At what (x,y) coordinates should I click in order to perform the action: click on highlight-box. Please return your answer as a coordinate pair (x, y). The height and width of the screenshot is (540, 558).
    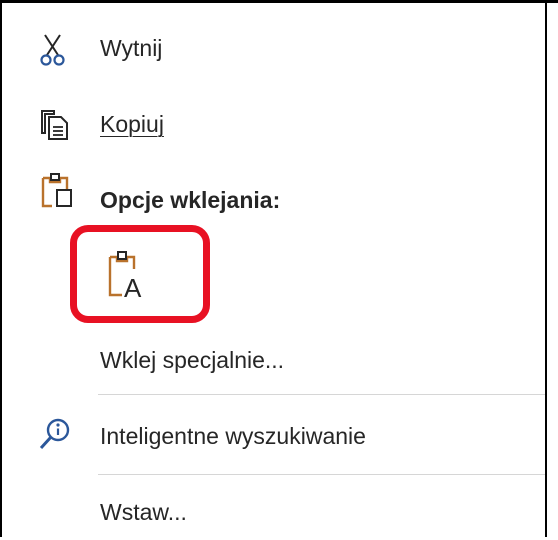
    Looking at the image, I should click on (140, 274).